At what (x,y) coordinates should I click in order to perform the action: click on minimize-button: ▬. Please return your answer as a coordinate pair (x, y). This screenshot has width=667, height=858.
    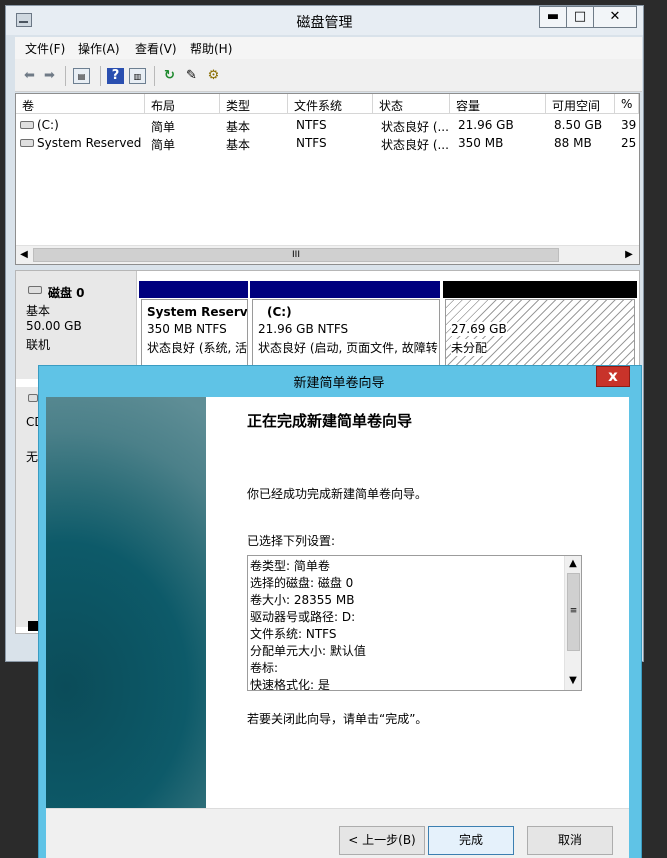
    Looking at the image, I should click on (553, 17).